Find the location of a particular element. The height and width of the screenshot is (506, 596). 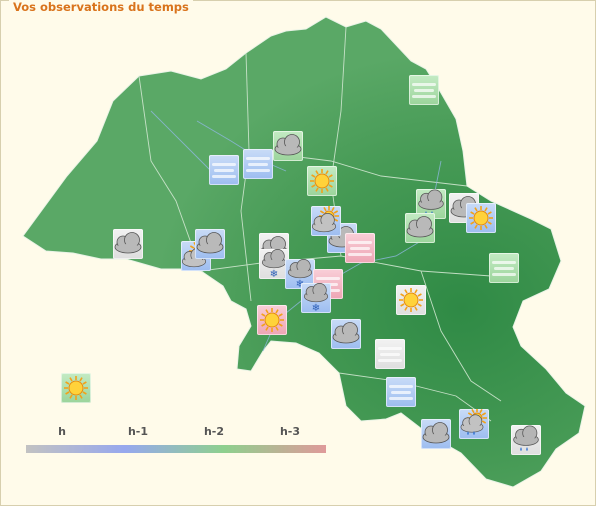

legend-label-h: h is located at coordinates (62, 431).